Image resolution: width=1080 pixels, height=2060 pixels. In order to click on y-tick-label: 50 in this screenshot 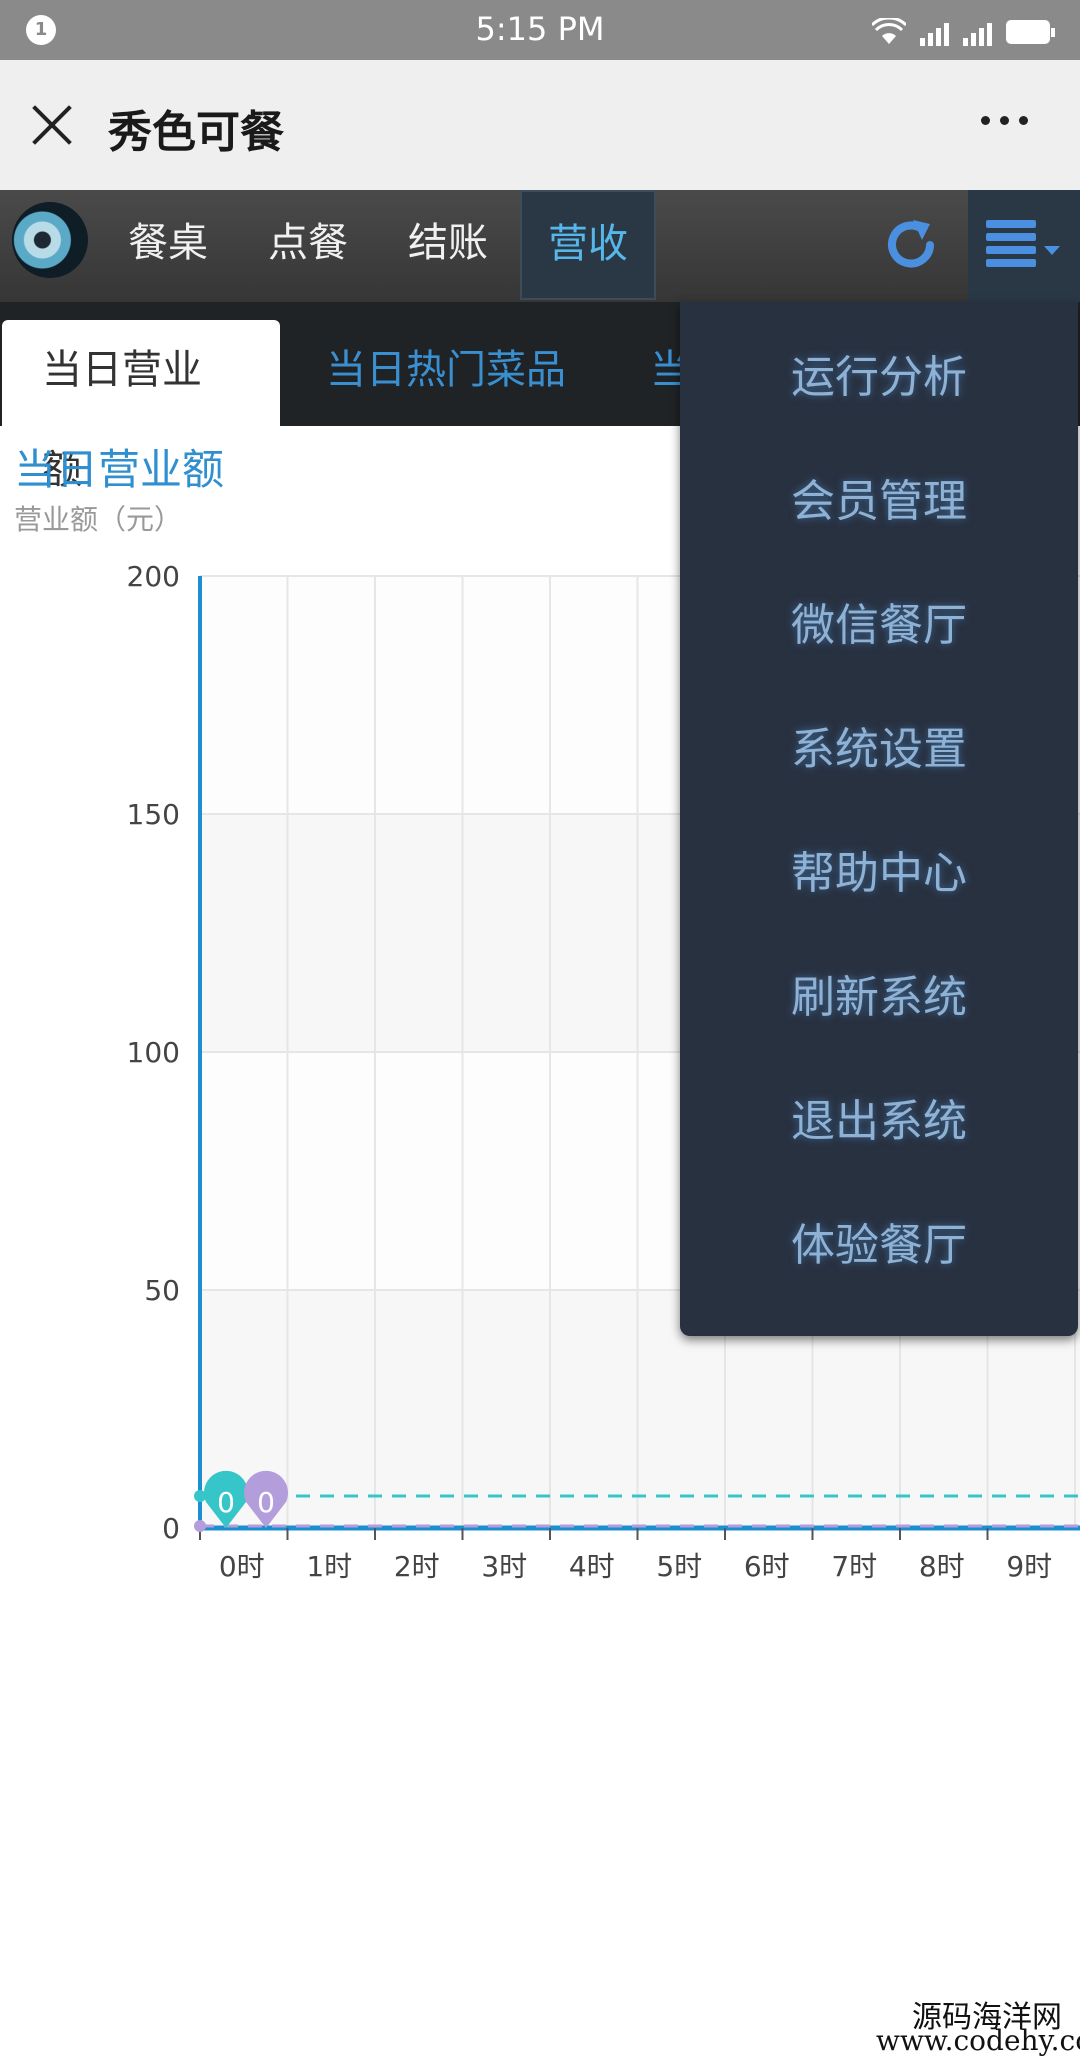, I will do `click(162, 1290)`.